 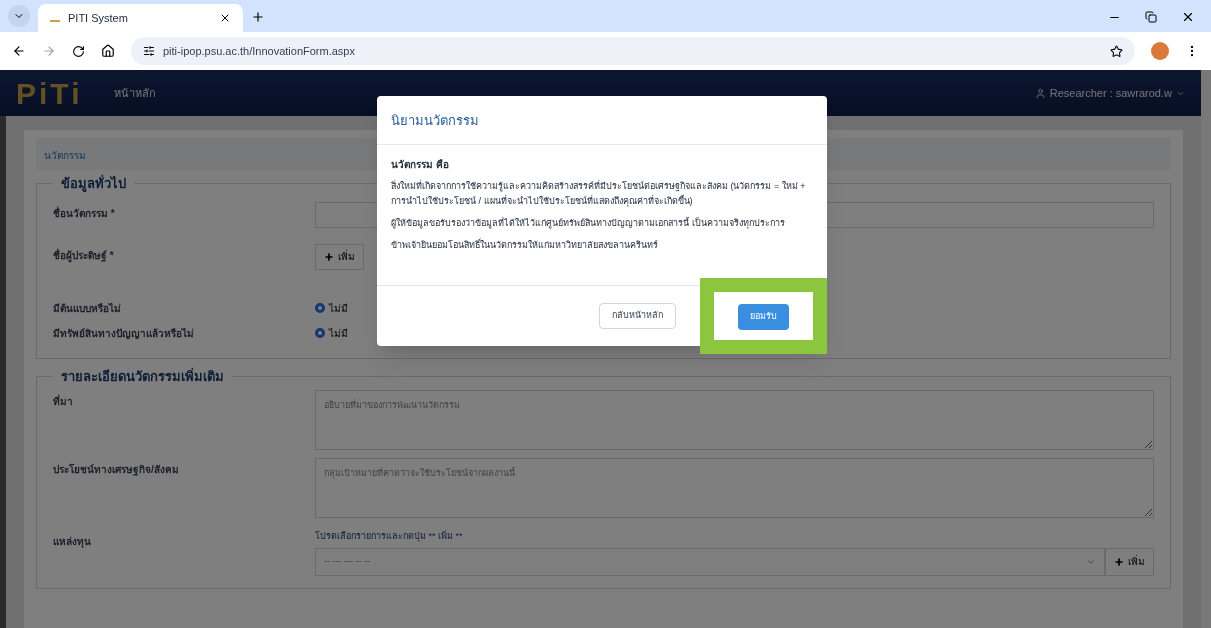 I want to click on select-field: -- --- --- -- --, so click(x=710, y=561).